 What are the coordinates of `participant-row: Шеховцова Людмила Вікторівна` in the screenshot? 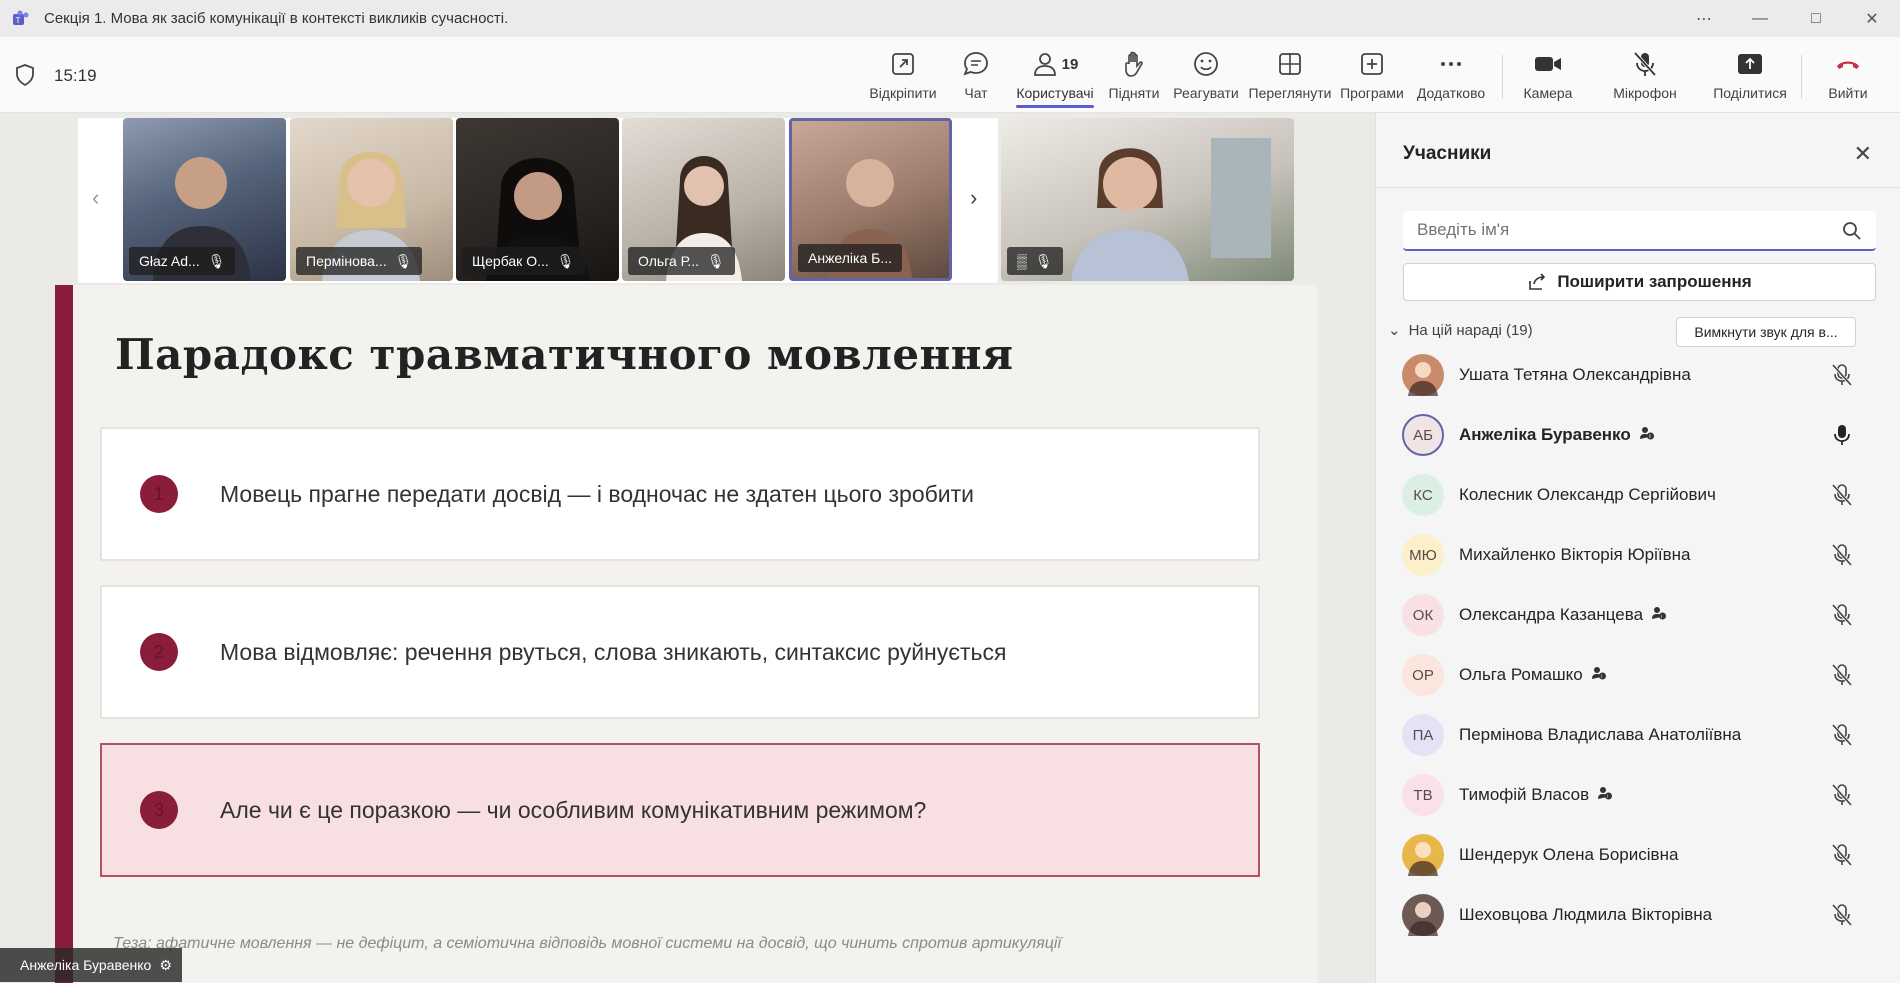 It's located at (1638, 915).